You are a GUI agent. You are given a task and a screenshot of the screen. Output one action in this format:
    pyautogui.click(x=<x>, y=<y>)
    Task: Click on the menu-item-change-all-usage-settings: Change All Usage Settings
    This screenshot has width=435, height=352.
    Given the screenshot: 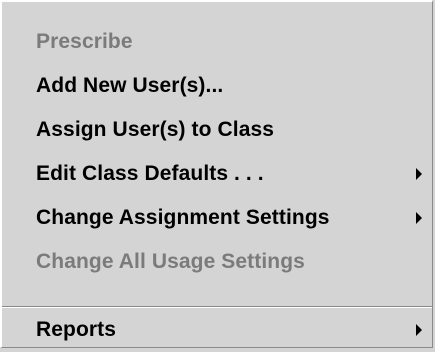 What is the action you would take?
    pyautogui.click(x=217, y=262)
    